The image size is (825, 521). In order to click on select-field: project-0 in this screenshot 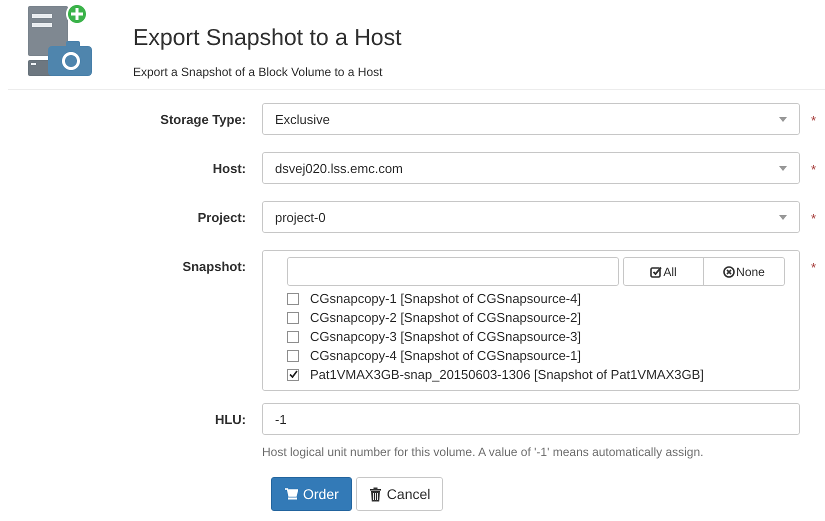, I will do `click(531, 217)`.